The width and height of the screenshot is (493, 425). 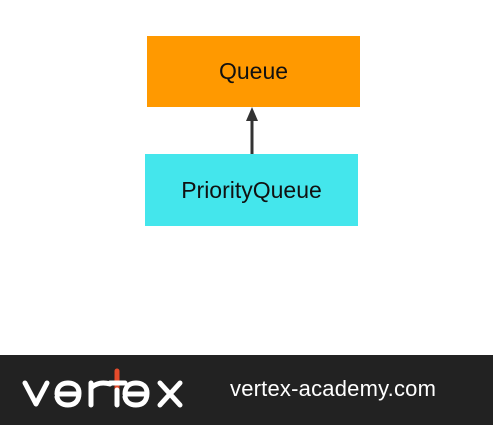 What do you see at coordinates (333, 388) in the screenshot?
I see `site-url: vertex-academy.com` at bounding box center [333, 388].